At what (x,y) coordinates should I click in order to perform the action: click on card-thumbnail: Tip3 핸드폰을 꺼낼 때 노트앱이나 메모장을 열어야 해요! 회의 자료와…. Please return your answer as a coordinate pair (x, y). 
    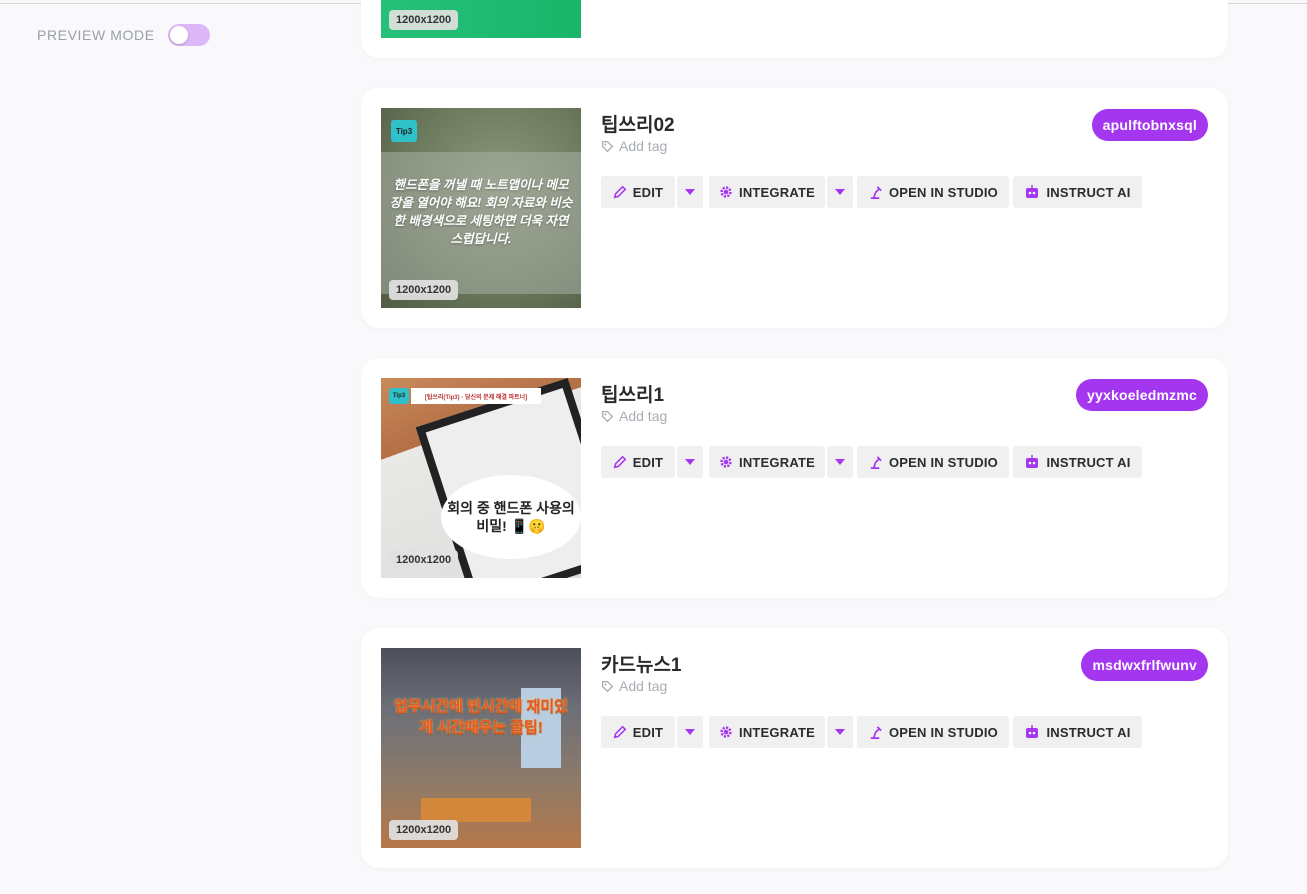
    Looking at the image, I should click on (481, 208).